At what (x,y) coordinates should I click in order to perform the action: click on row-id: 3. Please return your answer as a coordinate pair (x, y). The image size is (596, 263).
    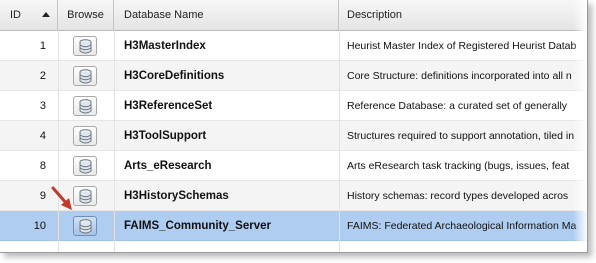
    Looking at the image, I should click on (42, 106).